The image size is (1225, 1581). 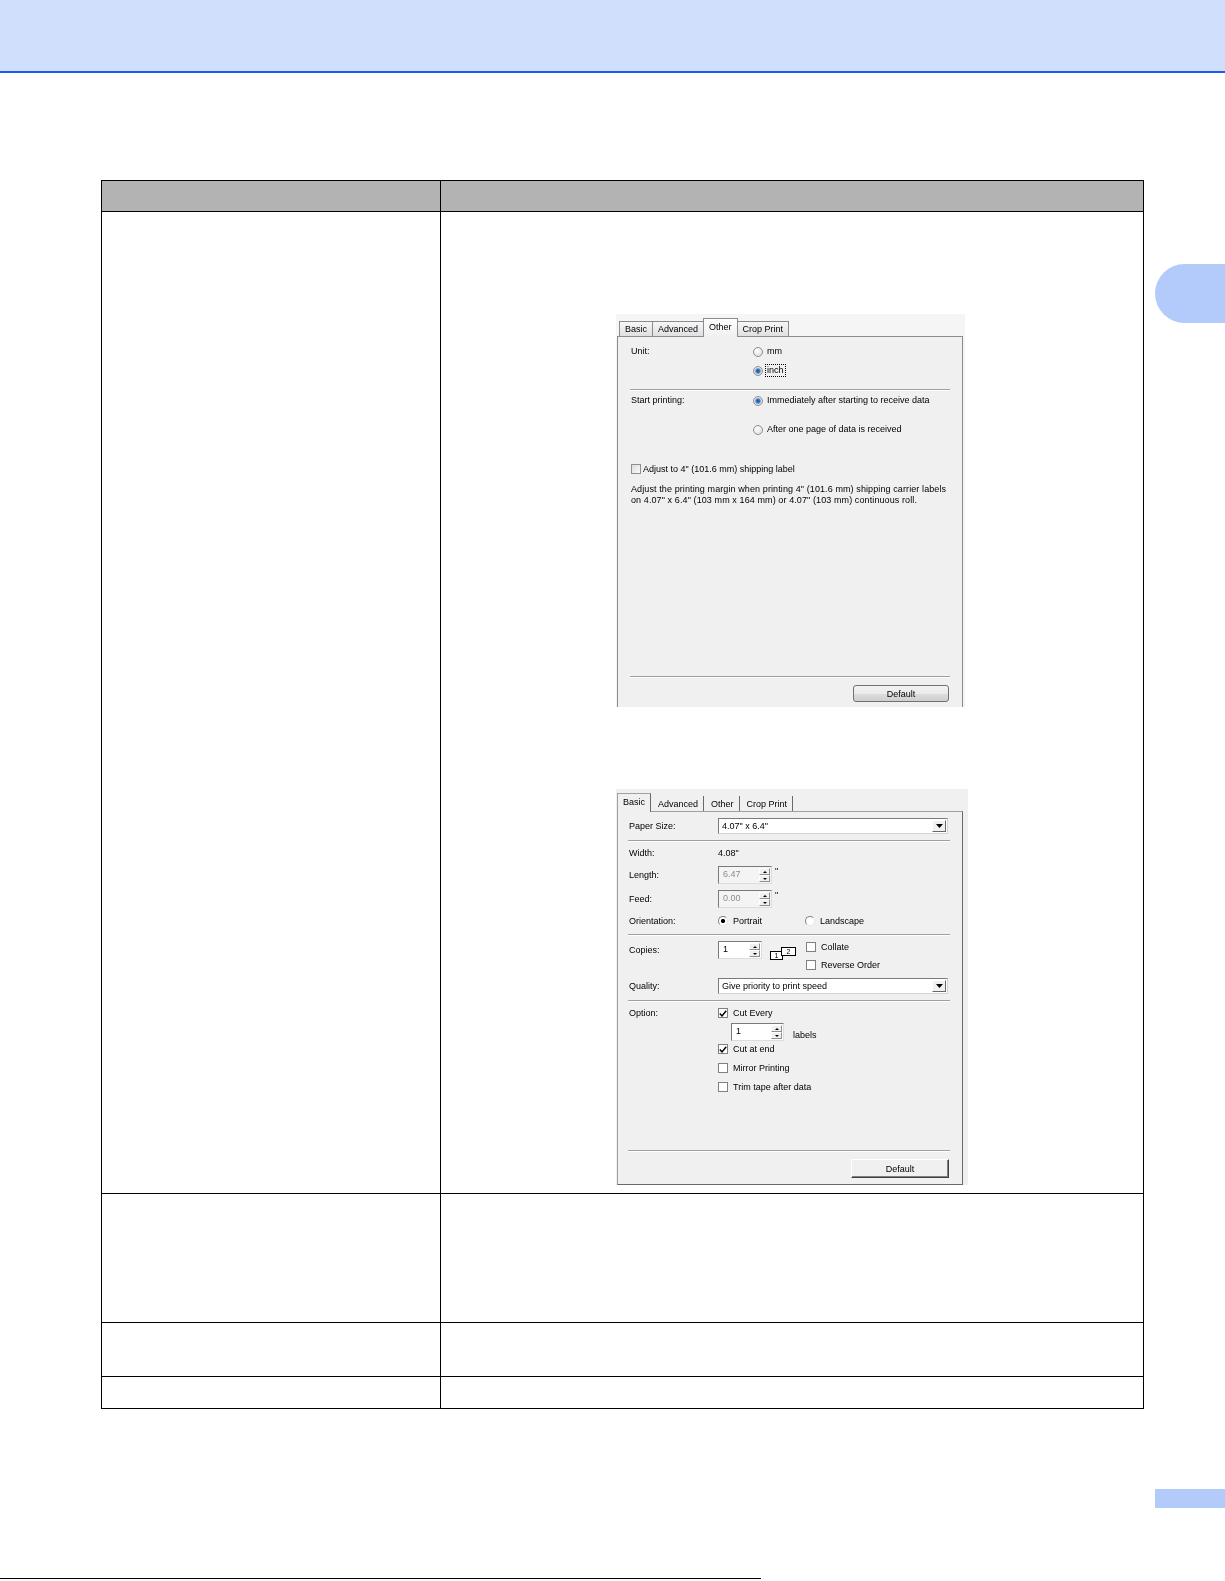 I want to click on checkbox-option: Mirror Printing, so click(x=754, y=1068).